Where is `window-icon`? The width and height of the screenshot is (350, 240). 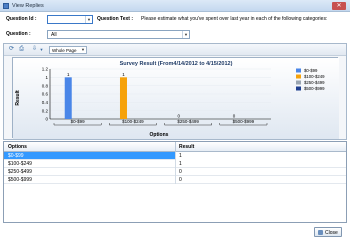 window-icon is located at coordinates (6, 6).